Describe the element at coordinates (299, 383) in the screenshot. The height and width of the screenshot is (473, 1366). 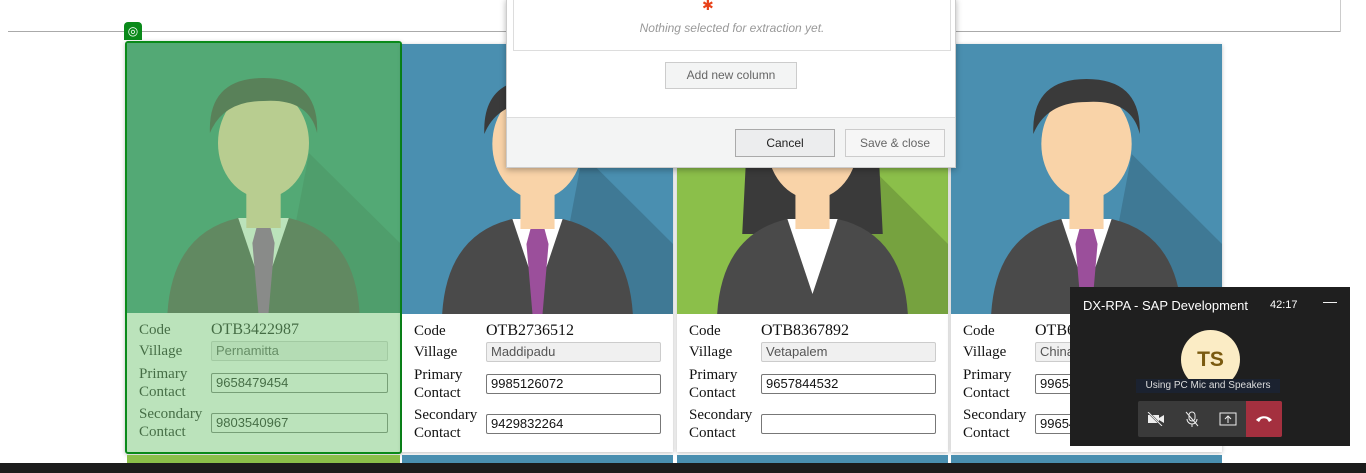
I see `primary-contact-field: 9658479454` at that location.